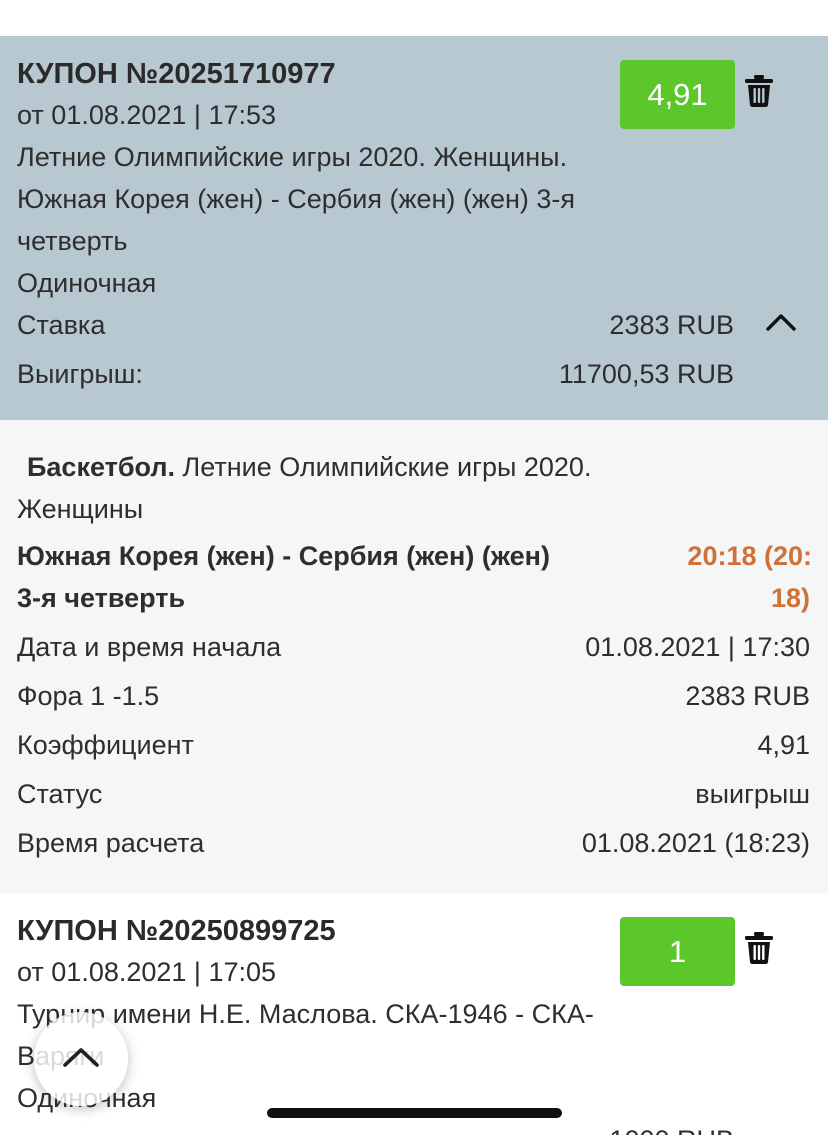  I want to click on stake-value: 2383 RUB, so click(671, 325).